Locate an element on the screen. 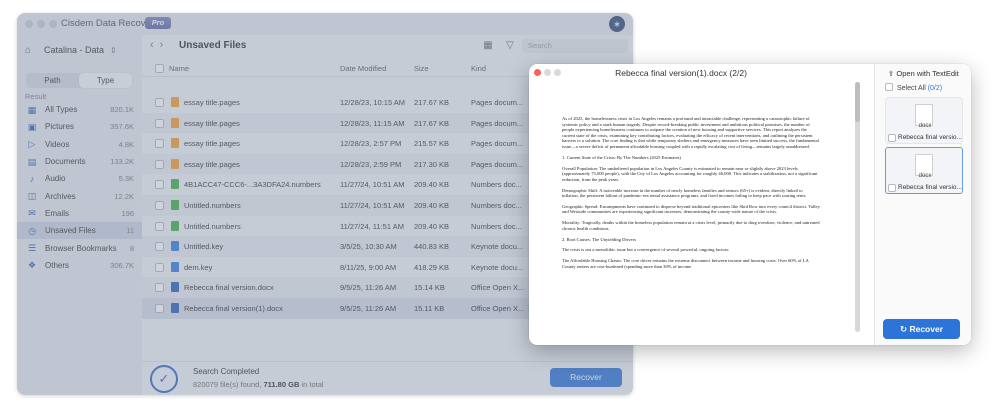 Image resolution: width=1000 pixels, height=415 pixels. sidebar-item-unsaved-files: ◷ Unsaved Files 11 is located at coordinates (79, 231).